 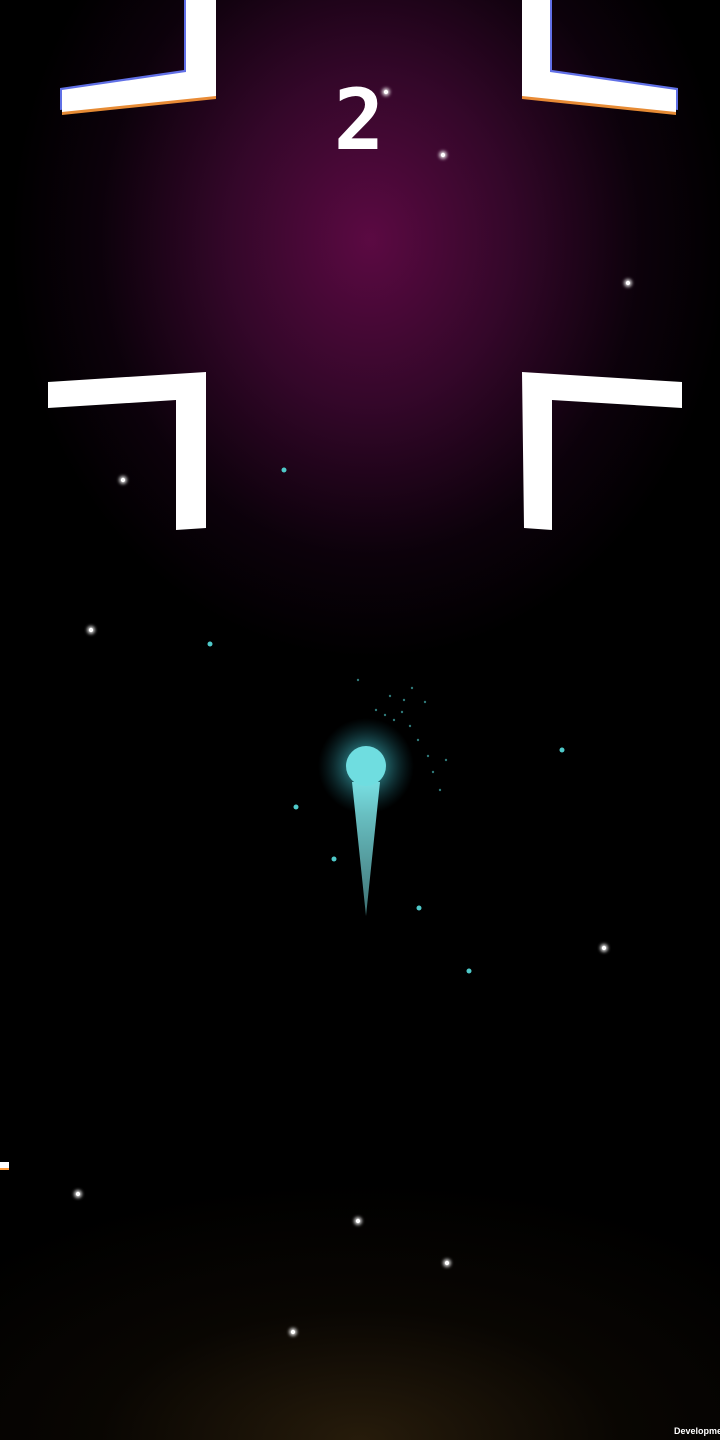 What do you see at coordinates (366, 817) in the screenshot?
I see `player-ball` at bounding box center [366, 817].